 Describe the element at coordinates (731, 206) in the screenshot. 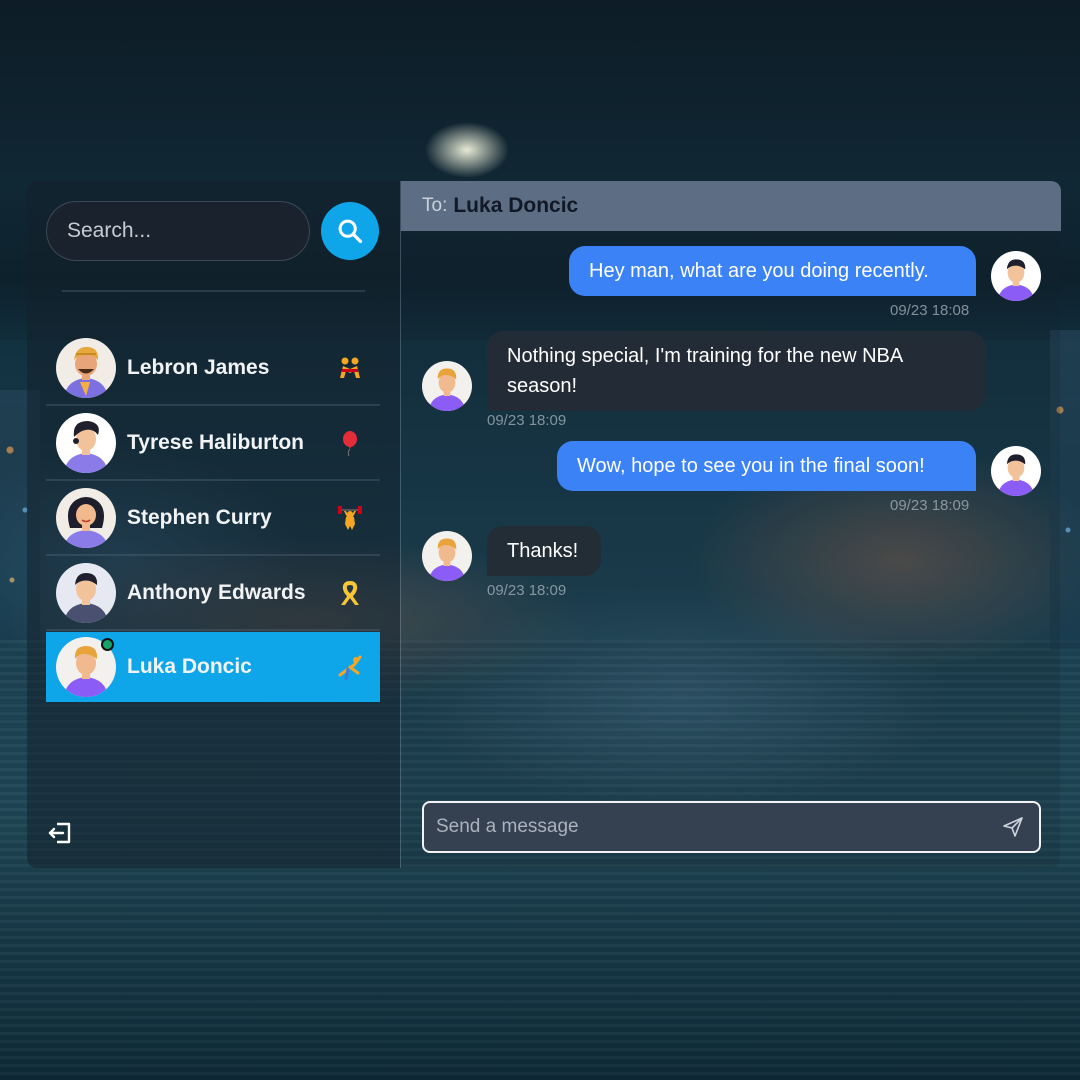

I see `chat-header: To: Luka Doncic` at that location.